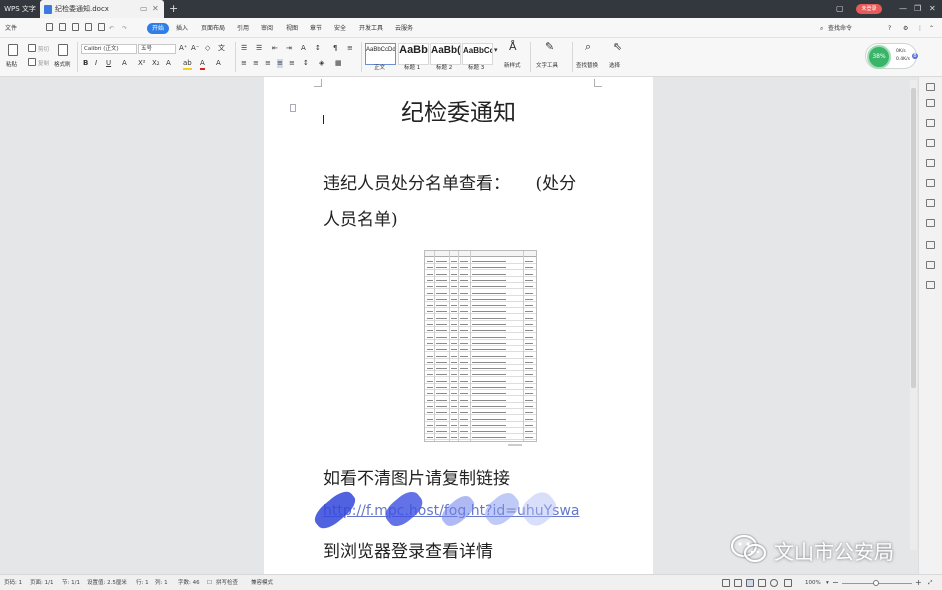  What do you see at coordinates (49, 27) in the screenshot?
I see `open-icon` at bounding box center [49, 27].